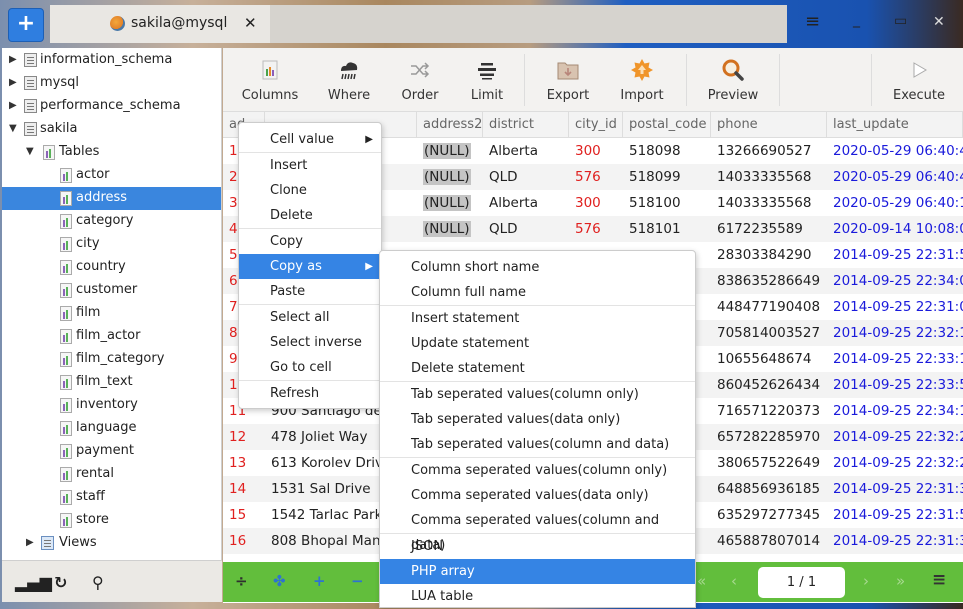 The width and height of the screenshot is (963, 609). What do you see at coordinates (537, 530) in the screenshot?
I see `copy-as-item: Comma seperated values(column and data)` at bounding box center [537, 530].